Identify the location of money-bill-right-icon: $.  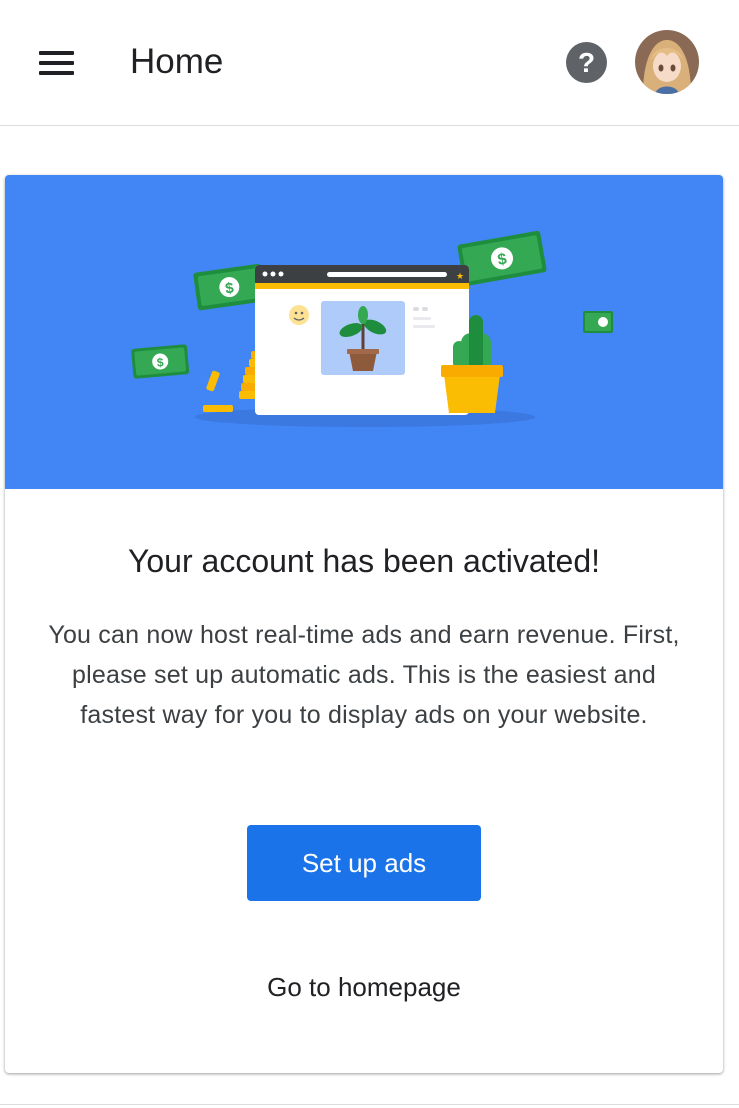
(502, 258).